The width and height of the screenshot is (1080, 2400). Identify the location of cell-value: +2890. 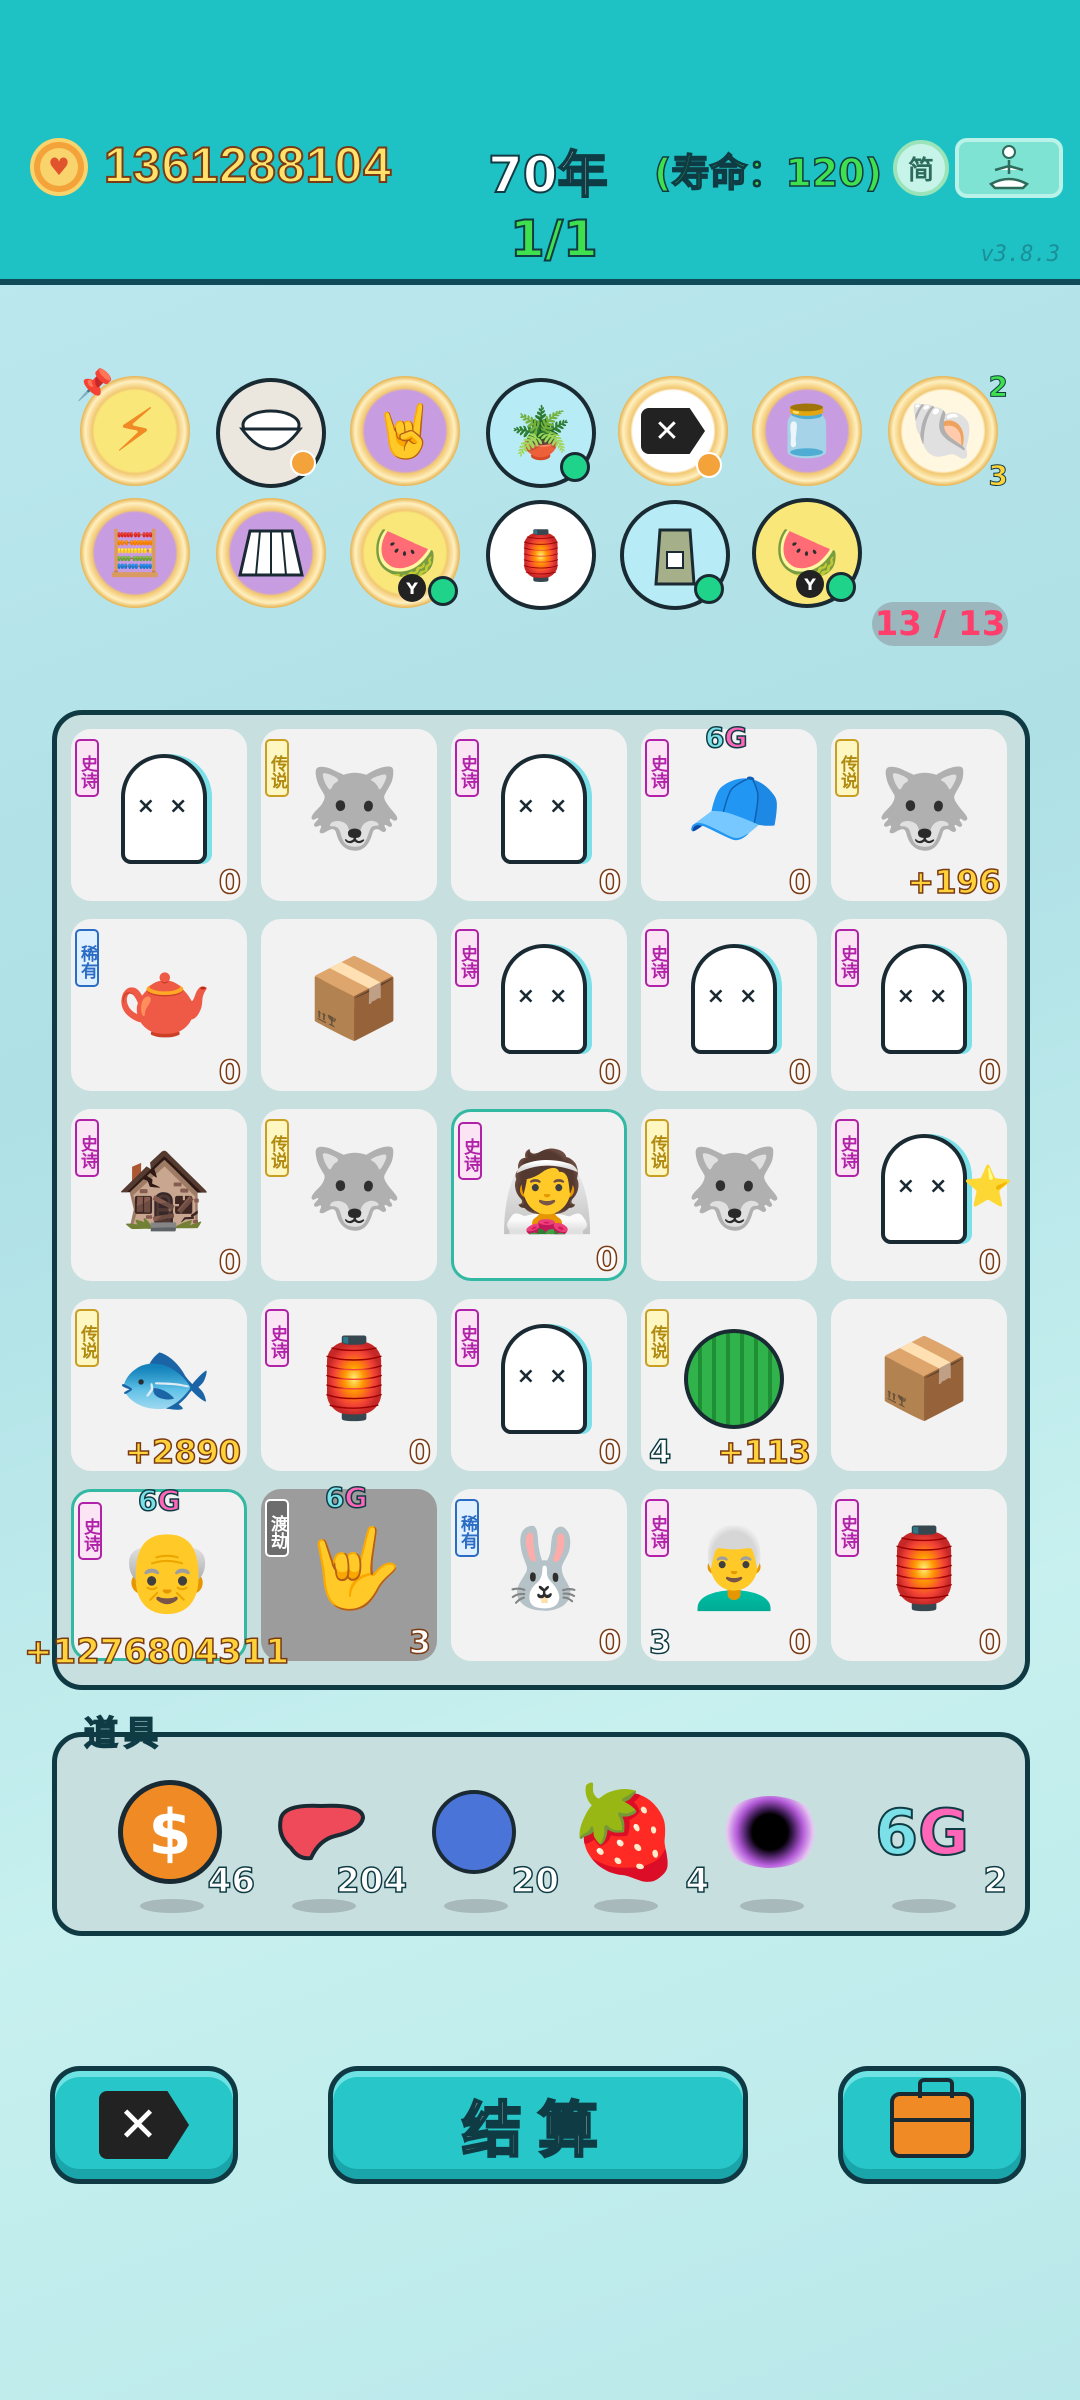
(182, 1452).